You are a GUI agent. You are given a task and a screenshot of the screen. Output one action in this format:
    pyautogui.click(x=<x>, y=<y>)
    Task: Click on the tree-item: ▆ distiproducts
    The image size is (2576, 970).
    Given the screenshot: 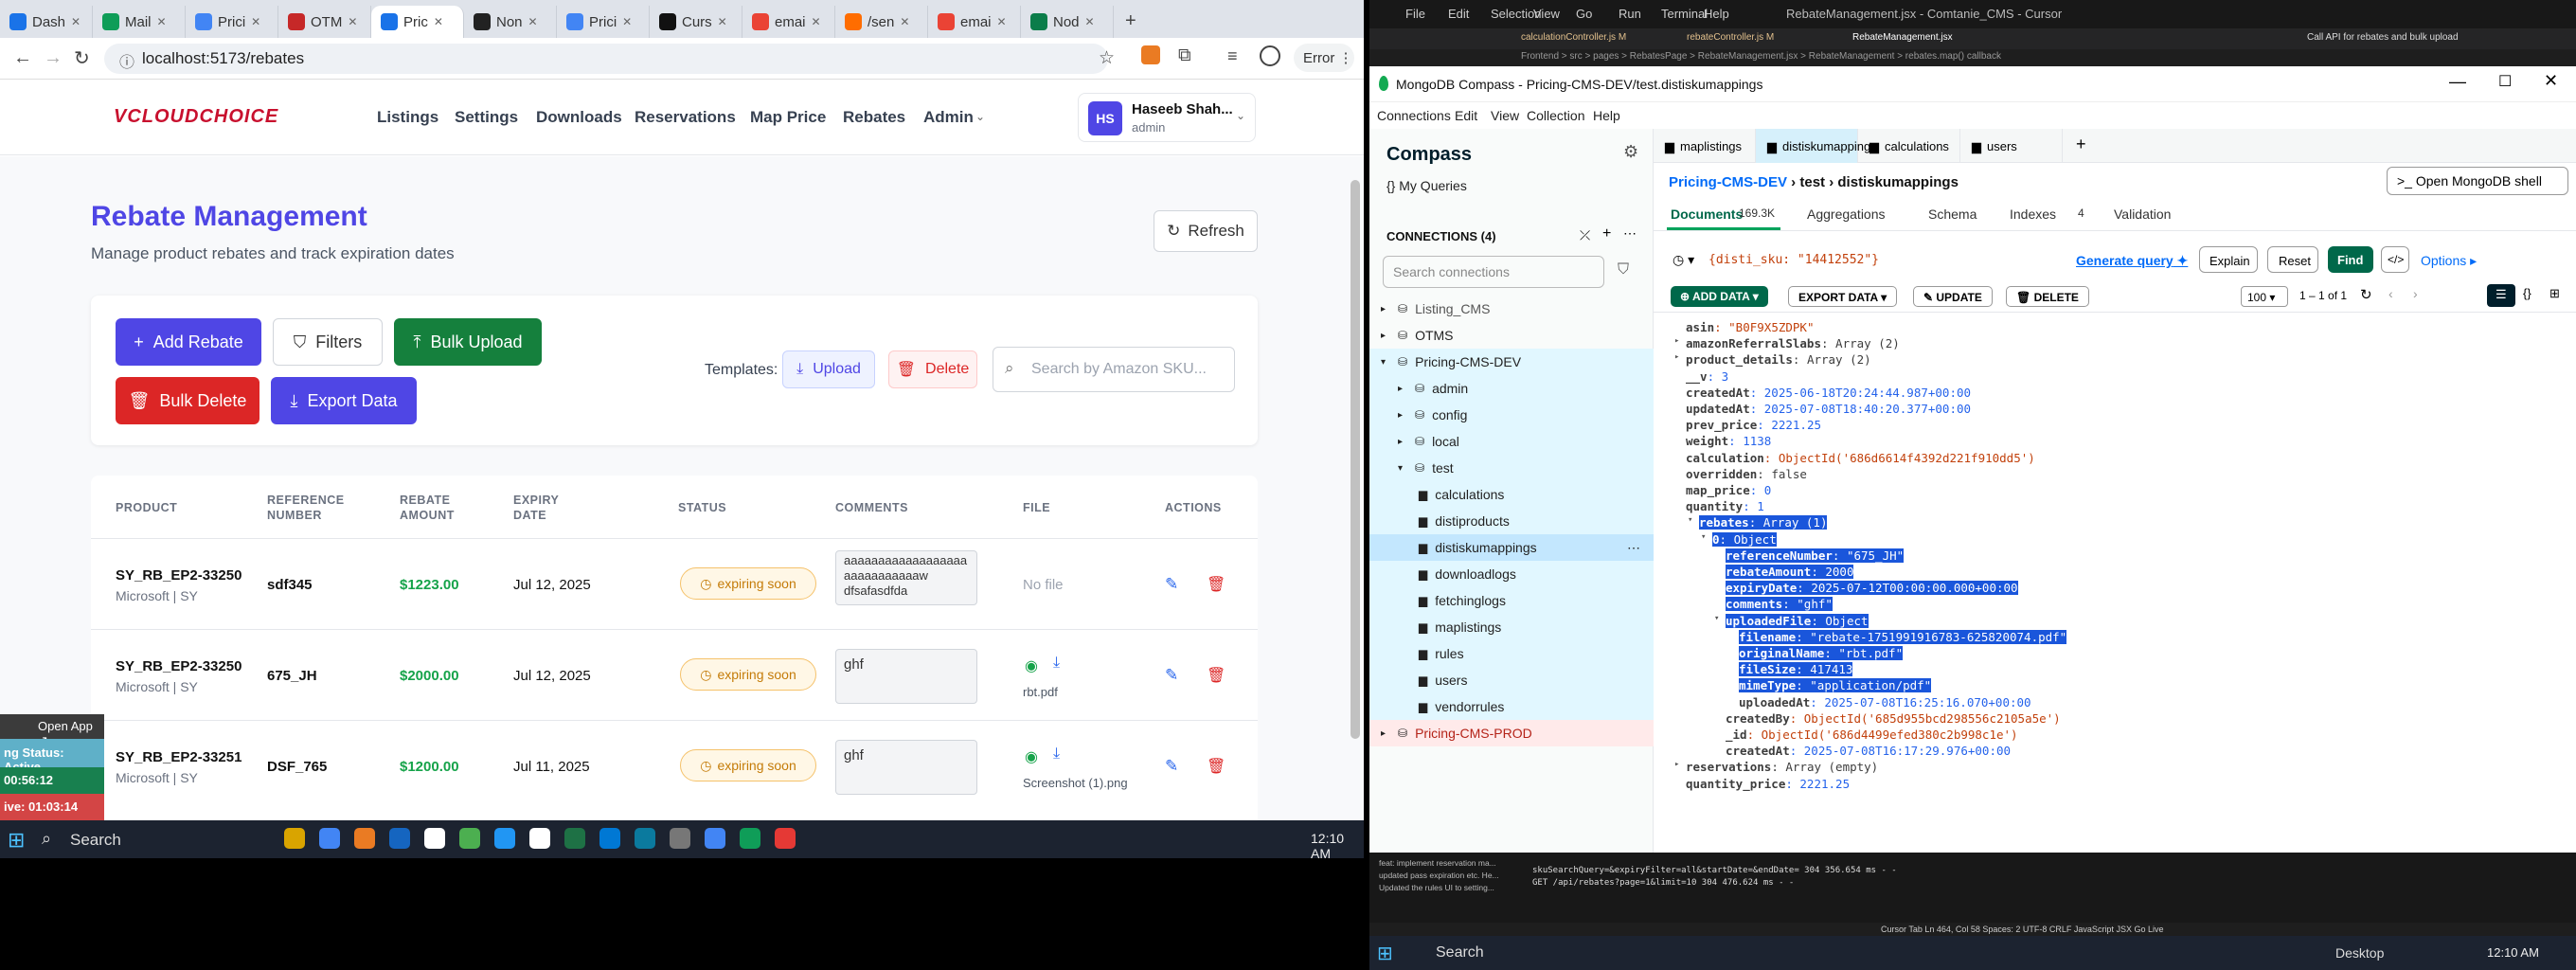 What is the action you would take?
    pyautogui.click(x=1511, y=521)
    